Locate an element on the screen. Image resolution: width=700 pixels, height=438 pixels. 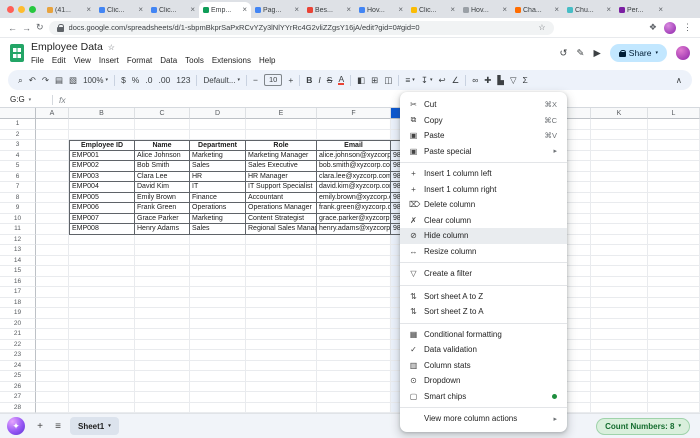
context-menu-item-sort-sheet-a-to-z: ⇅ Sort sheet A to Z is located at coordinates (483, 297).